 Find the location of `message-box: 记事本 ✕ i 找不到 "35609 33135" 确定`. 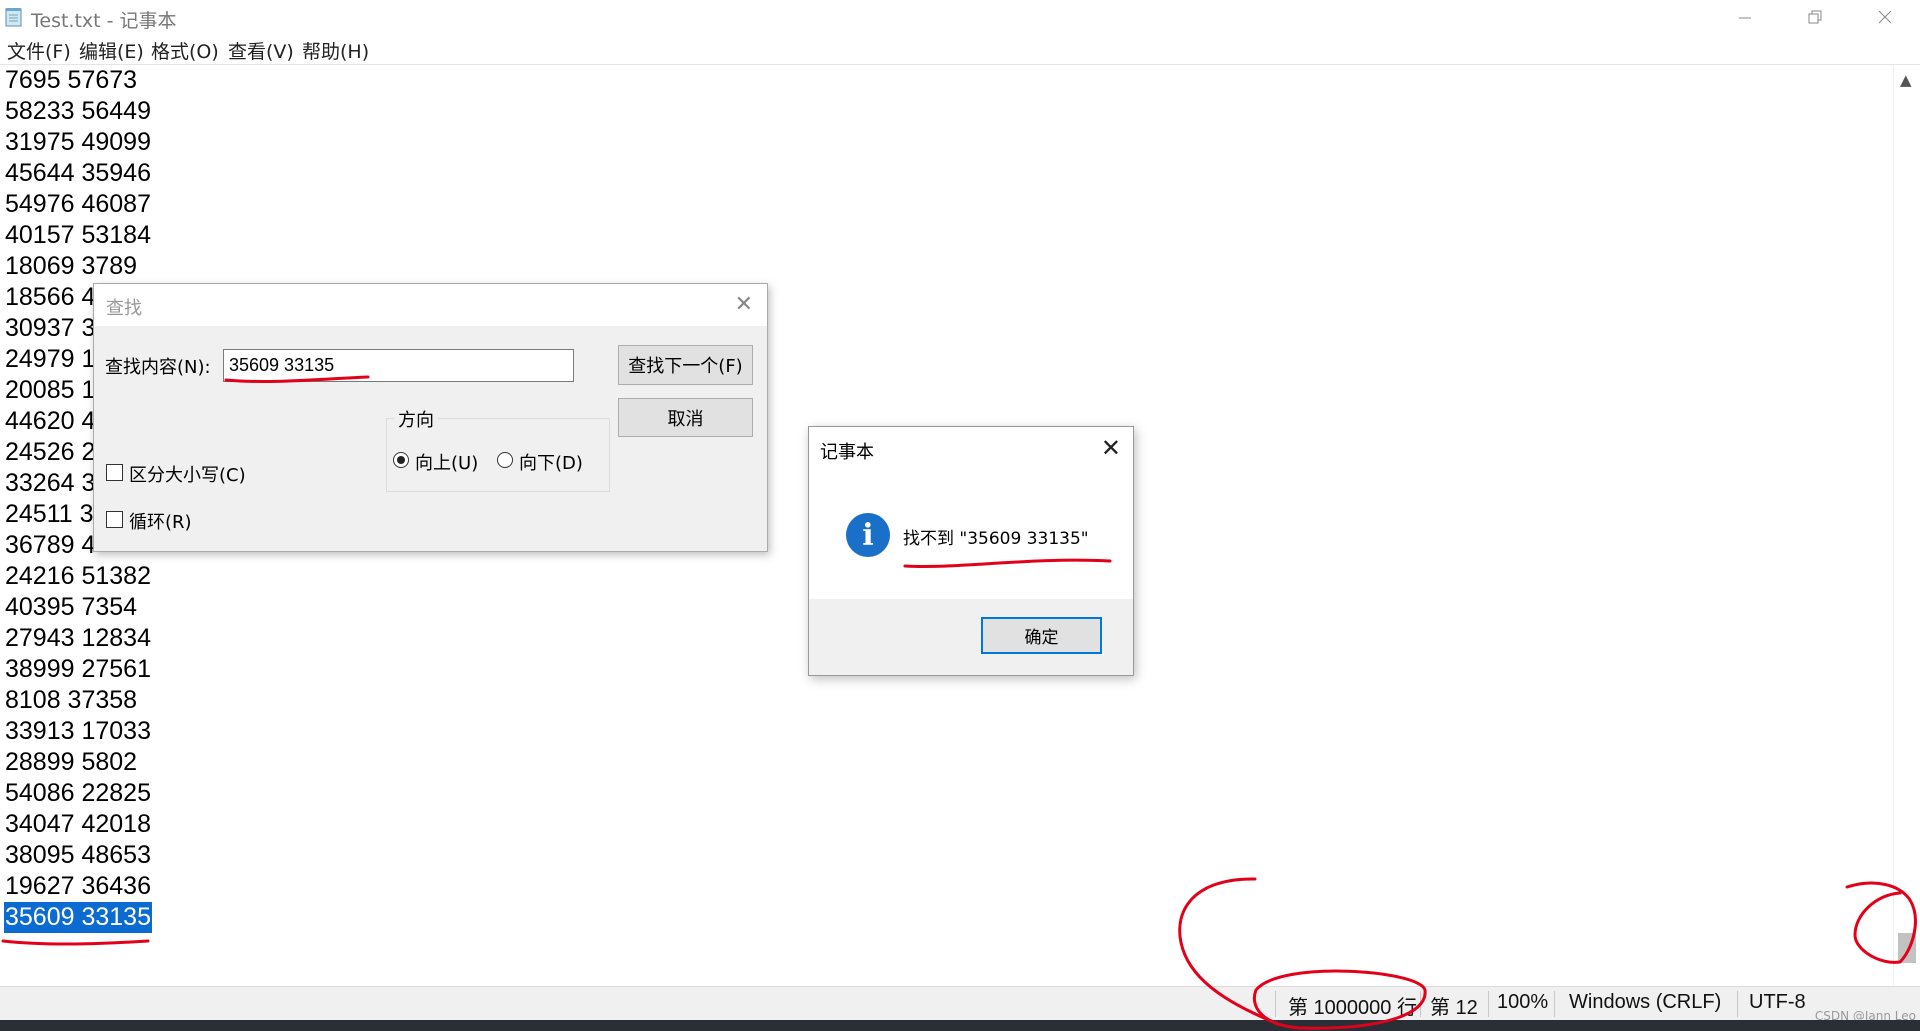

message-box: 记事本 ✕ i 找不到 "35609 33135" 确定 is located at coordinates (971, 551).